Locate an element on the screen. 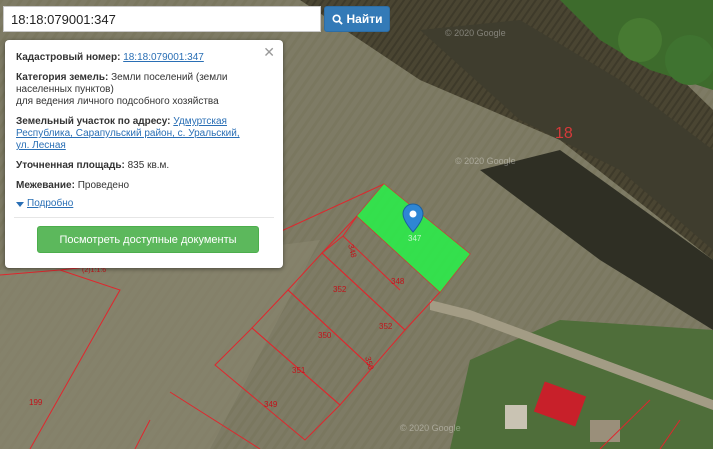 The width and height of the screenshot is (713, 449). survey-value: Проведено is located at coordinates (103, 185).